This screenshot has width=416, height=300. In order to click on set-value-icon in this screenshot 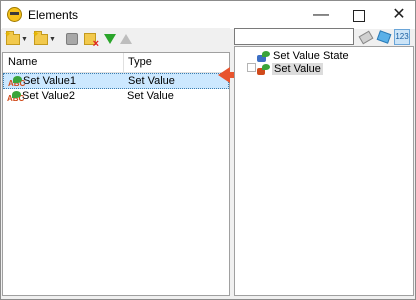, I will do `click(264, 70)`.